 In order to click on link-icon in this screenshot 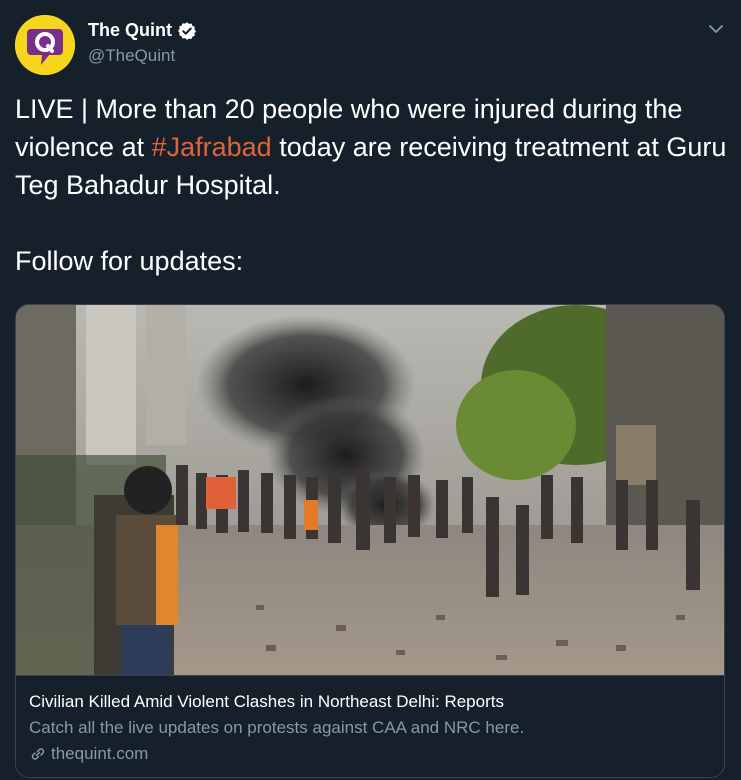, I will do `click(38, 754)`.